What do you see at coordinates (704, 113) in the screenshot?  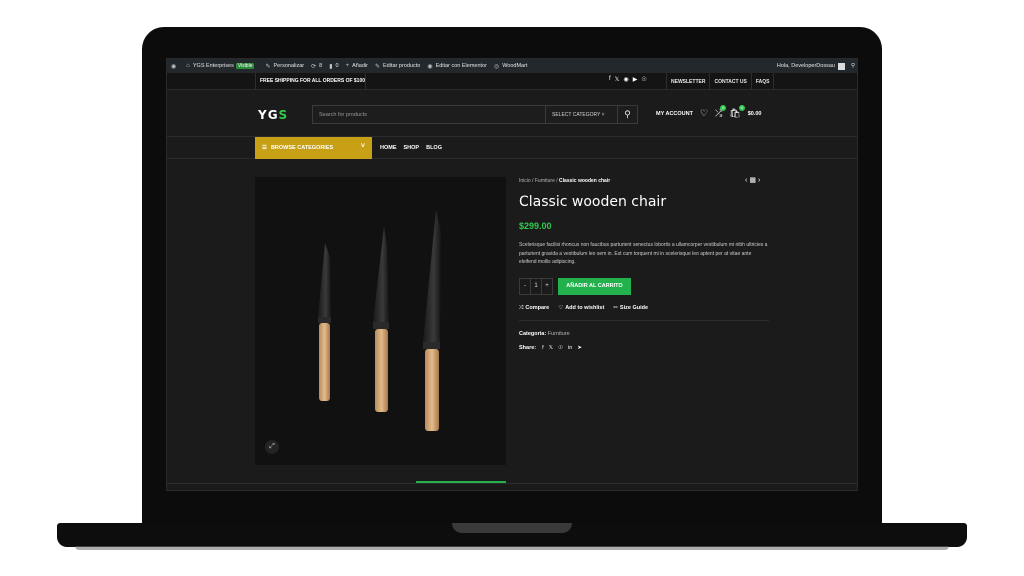 I see `wishlist-heart-icon: ♡` at bounding box center [704, 113].